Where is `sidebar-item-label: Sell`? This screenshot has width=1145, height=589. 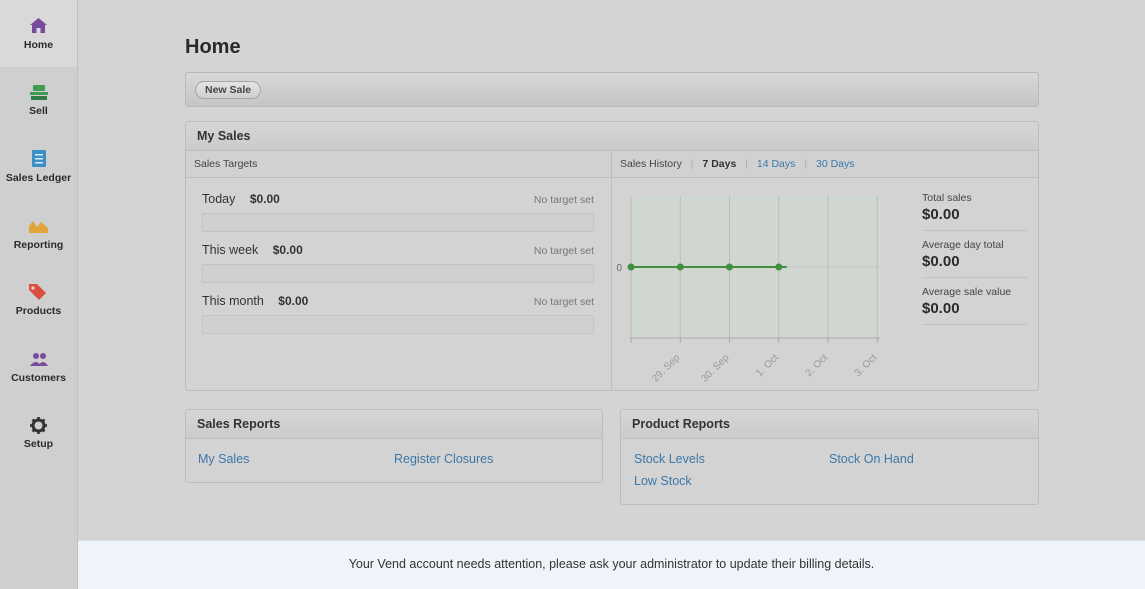
sidebar-item-label: Sell is located at coordinates (38, 111).